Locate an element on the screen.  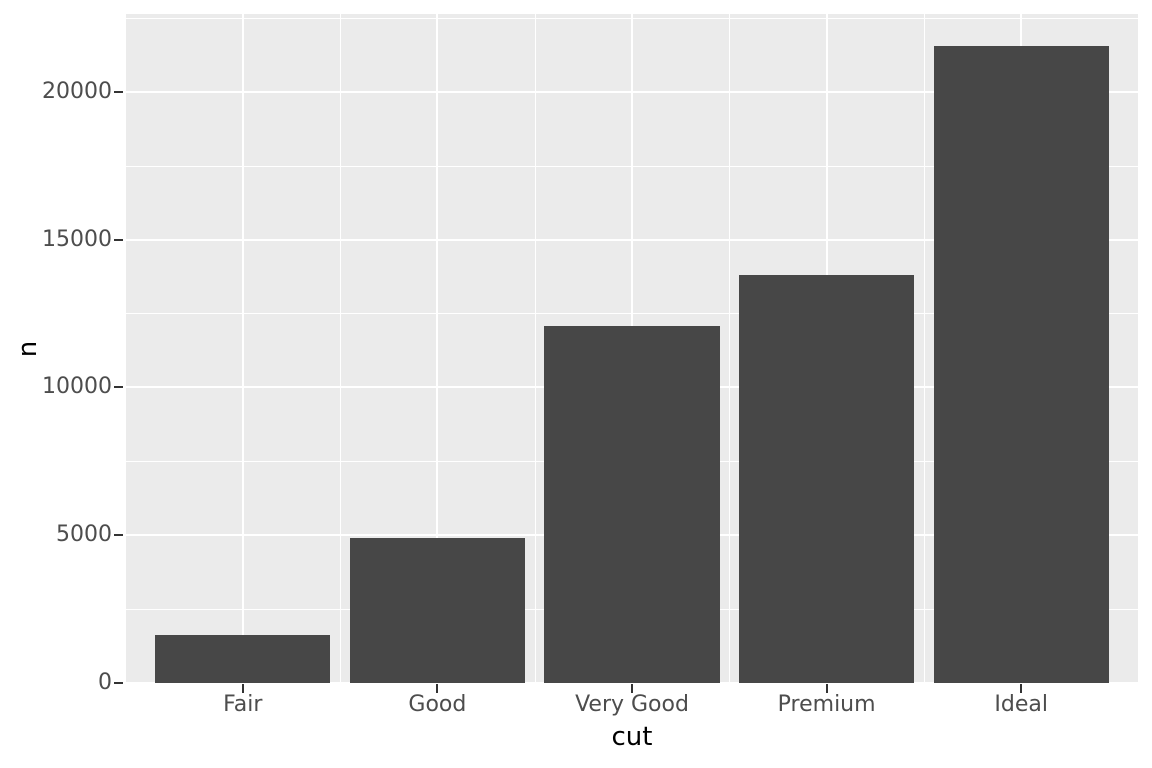
y-tick-label: 0 is located at coordinates (105, 682).